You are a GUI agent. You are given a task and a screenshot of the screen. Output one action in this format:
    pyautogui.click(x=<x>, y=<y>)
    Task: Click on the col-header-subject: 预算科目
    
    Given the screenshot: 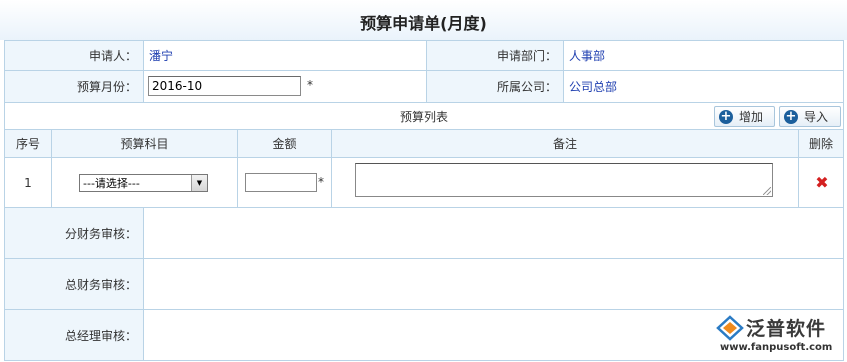 What is the action you would take?
    pyautogui.click(x=144, y=143)
    